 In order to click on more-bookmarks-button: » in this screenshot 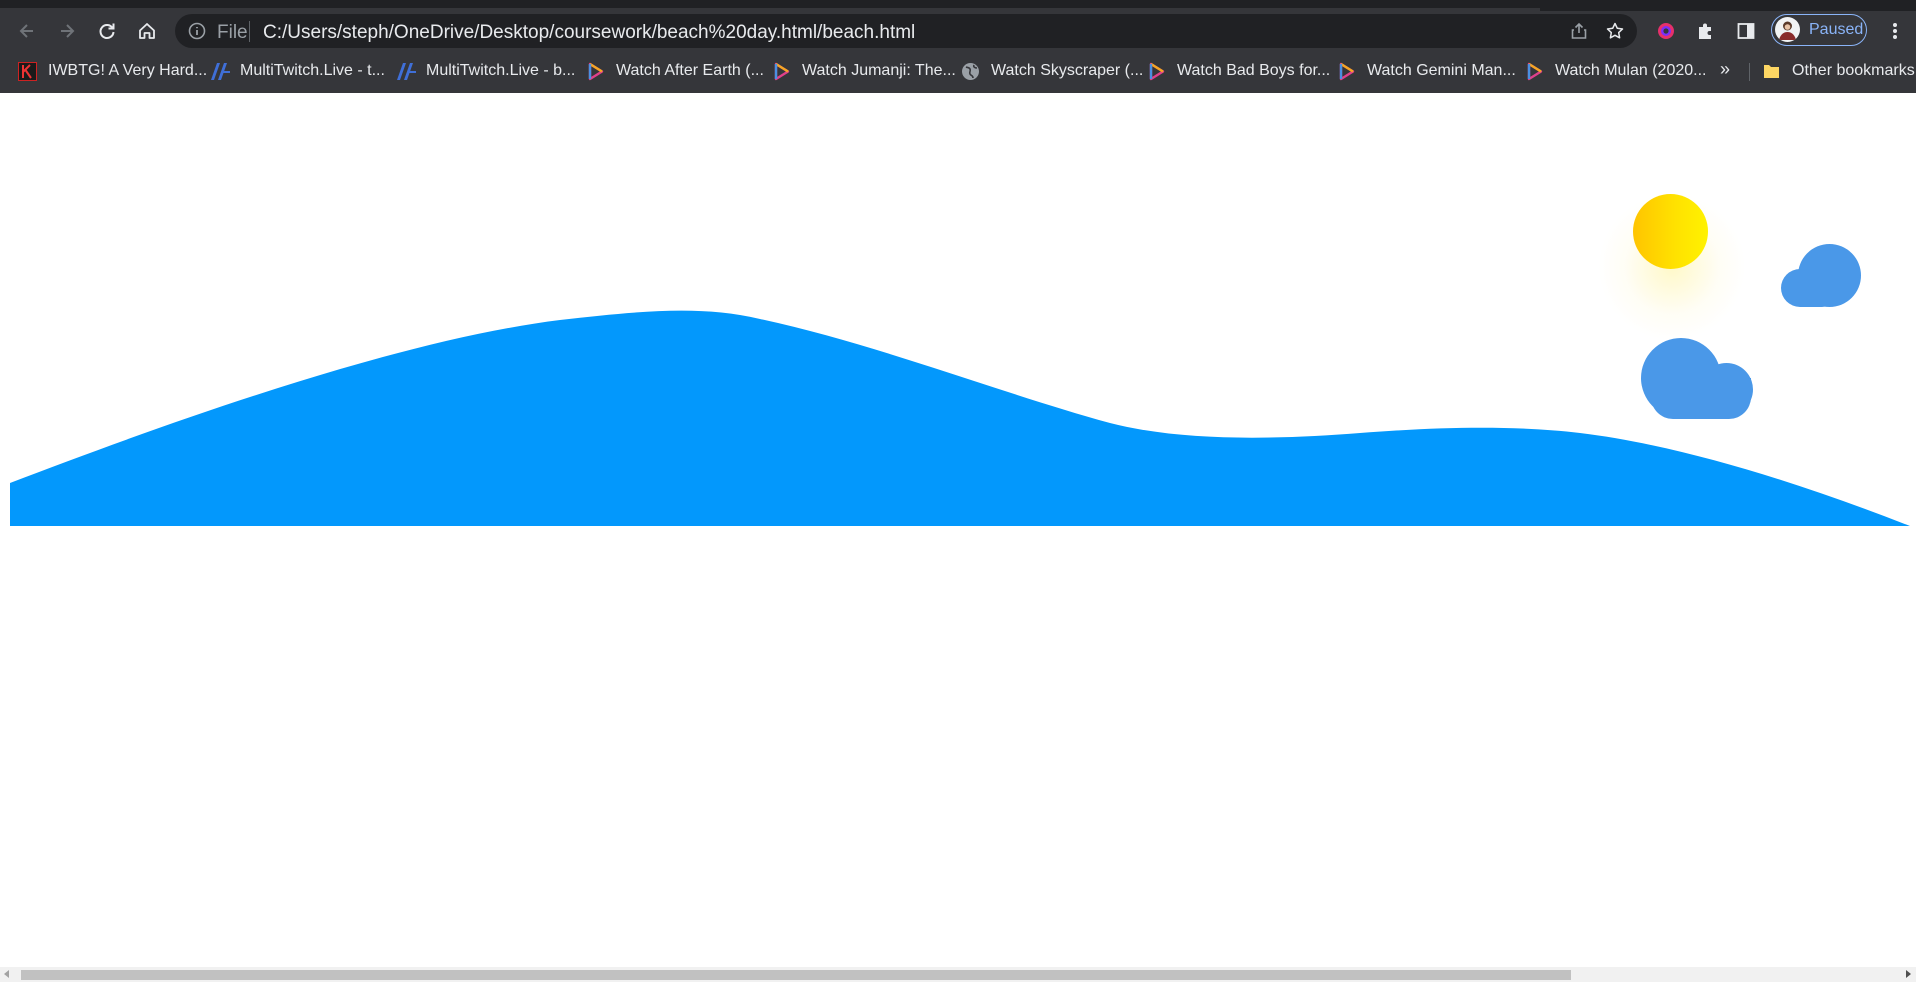, I will do `click(1725, 69)`.